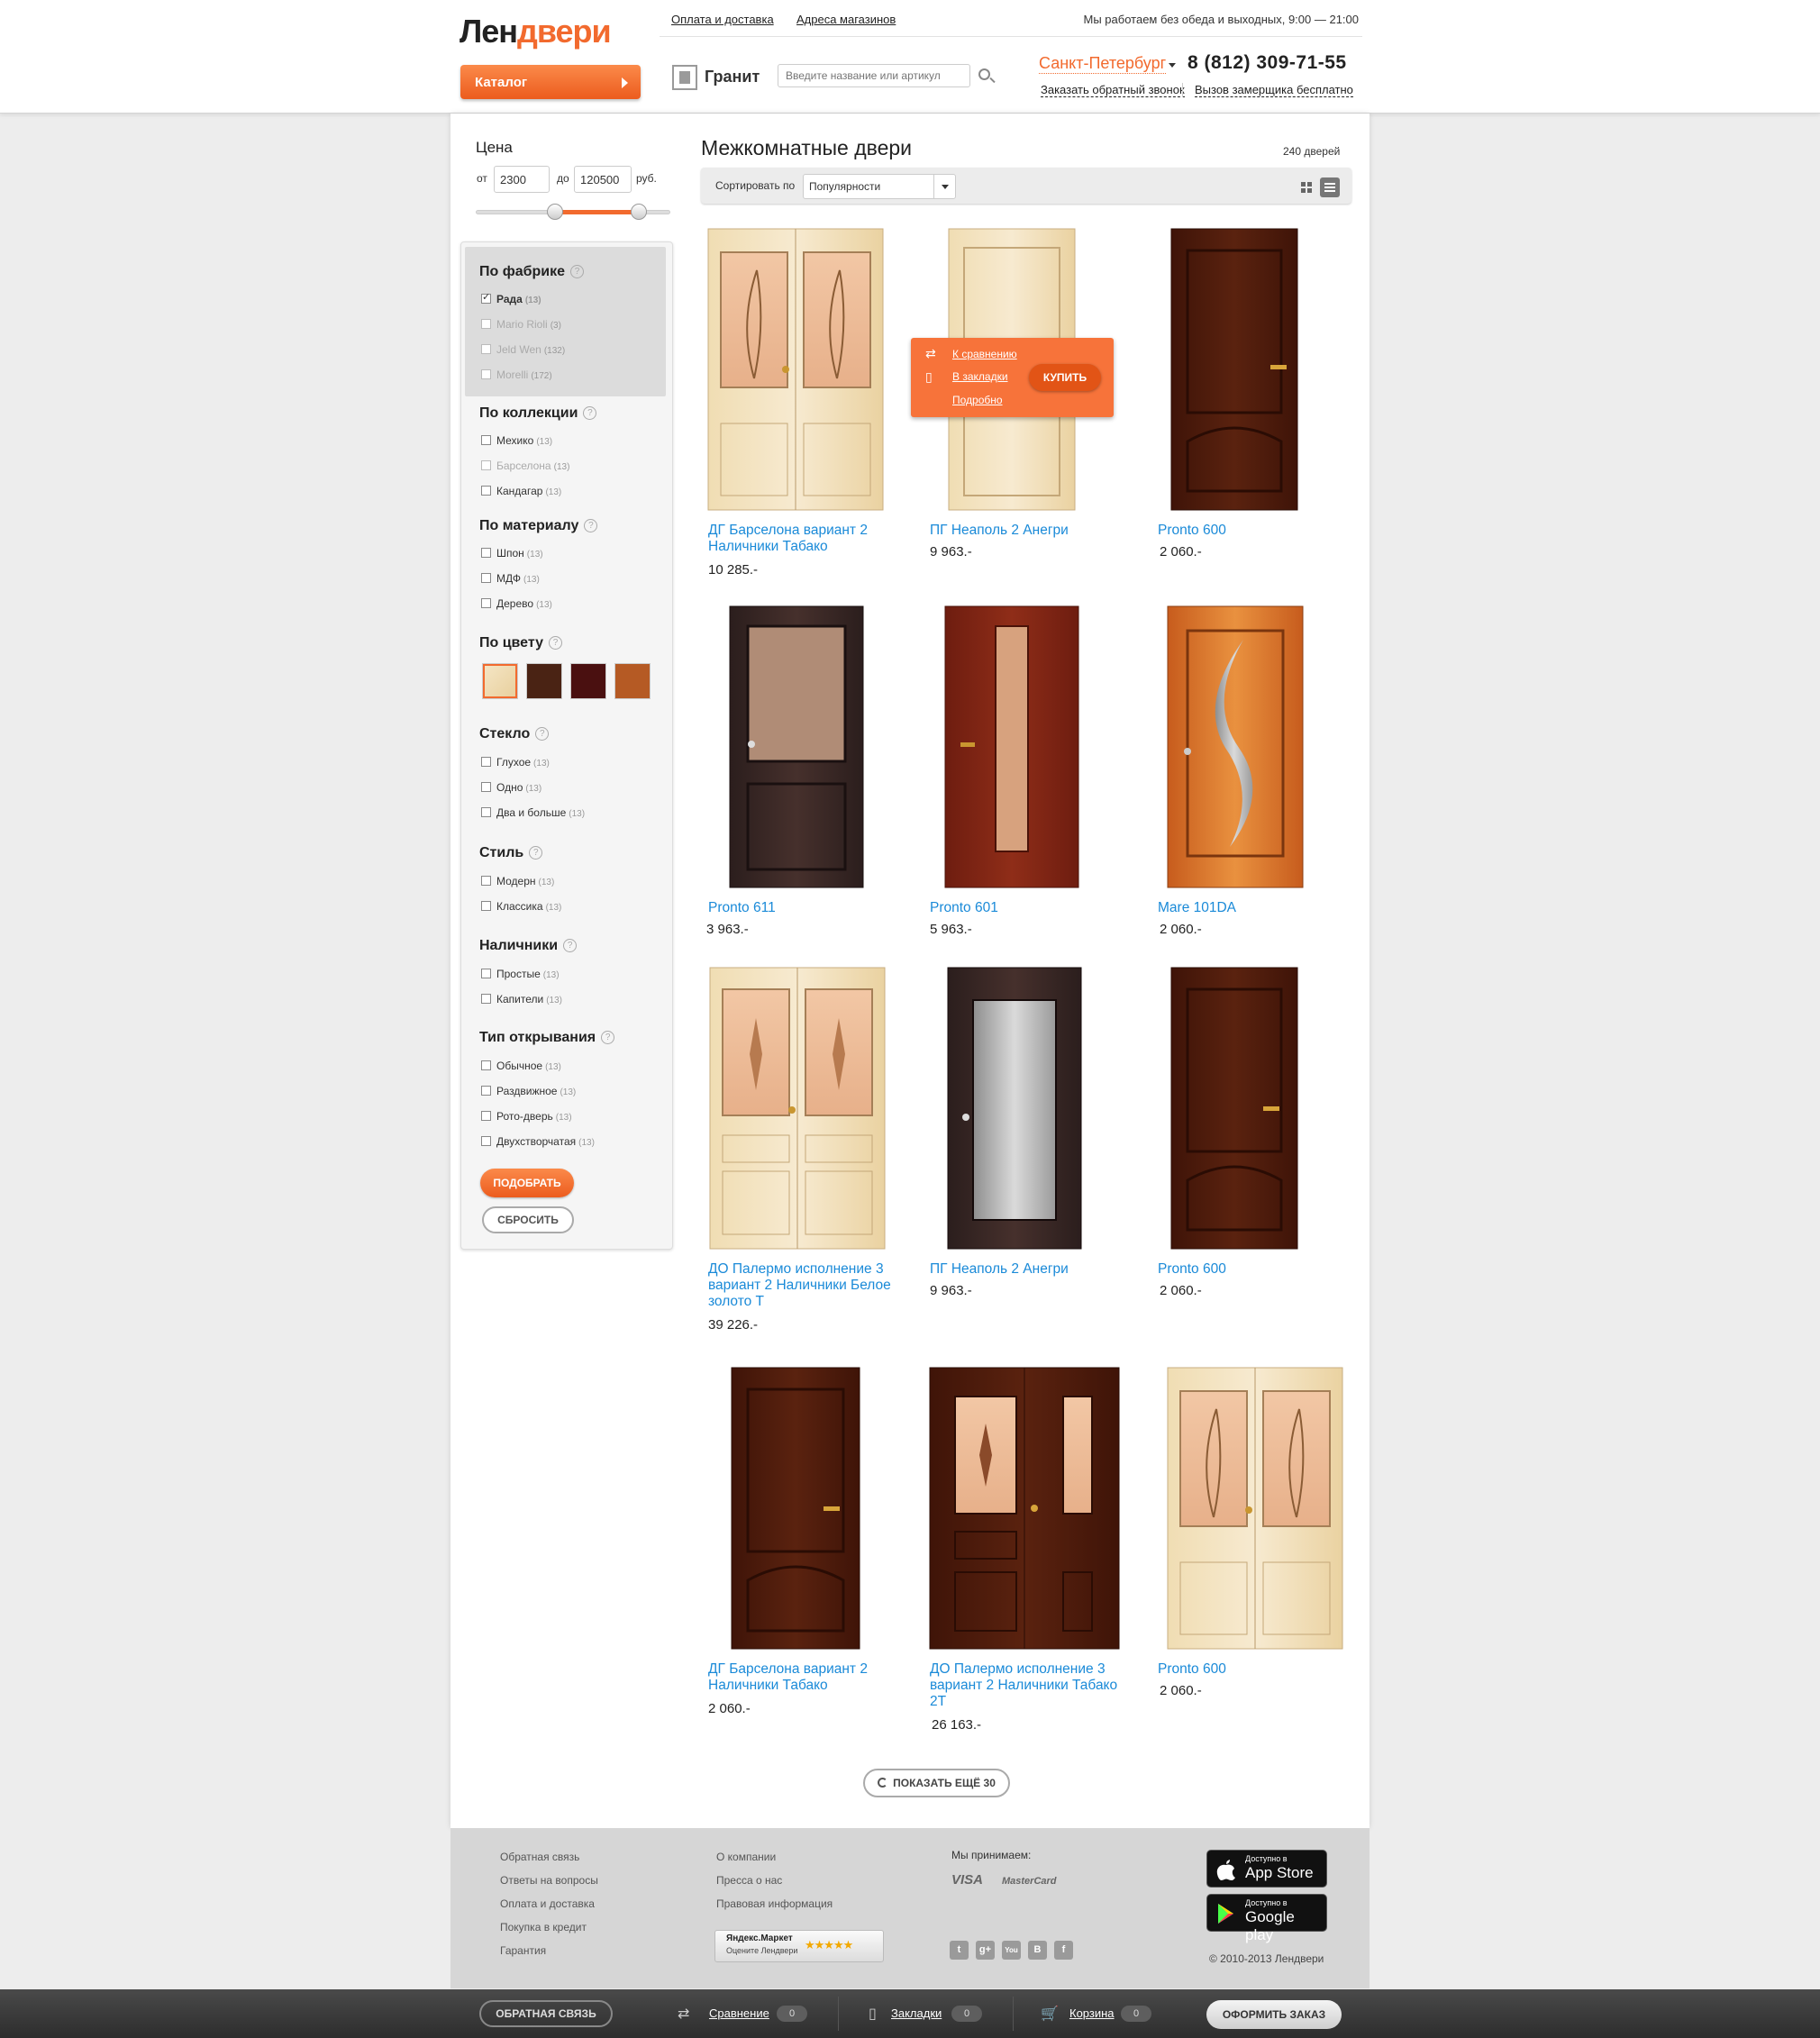 Image resolution: width=1820 pixels, height=2038 pixels. What do you see at coordinates (536, 32) in the screenshot?
I see `site-logo: Лендвери` at bounding box center [536, 32].